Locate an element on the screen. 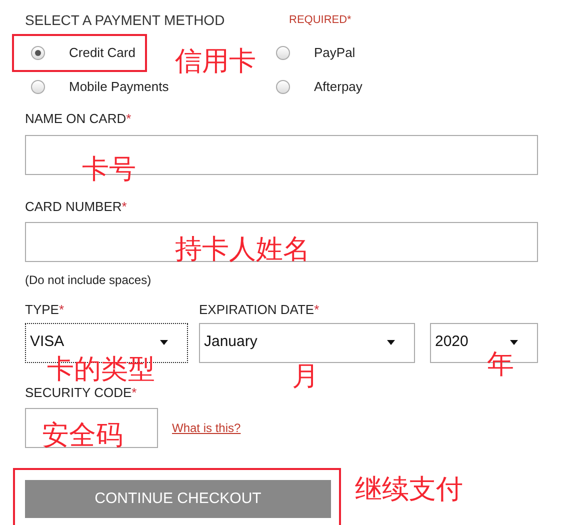 This screenshot has height=525, width=582. hint-text: (Do not include spaces) is located at coordinates (88, 280).